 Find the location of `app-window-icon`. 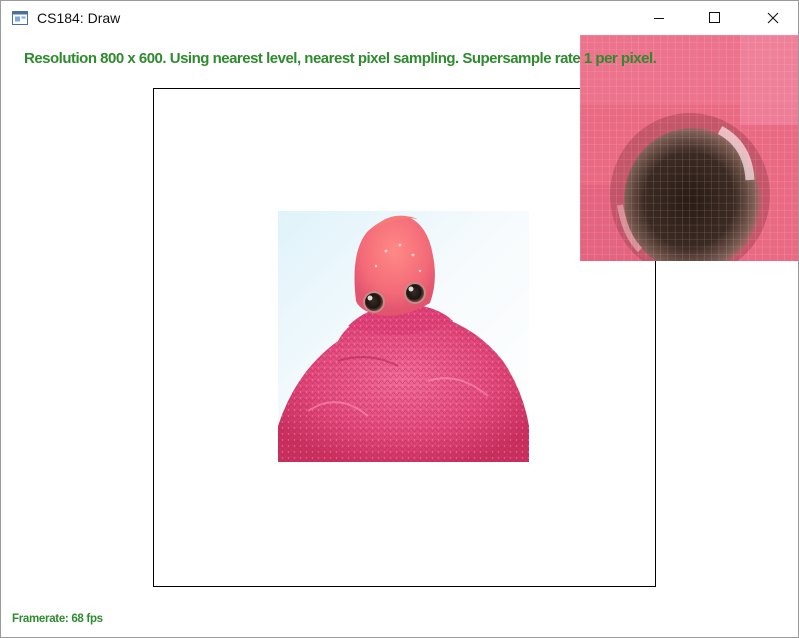

app-window-icon is located at coordinates (20, 18).